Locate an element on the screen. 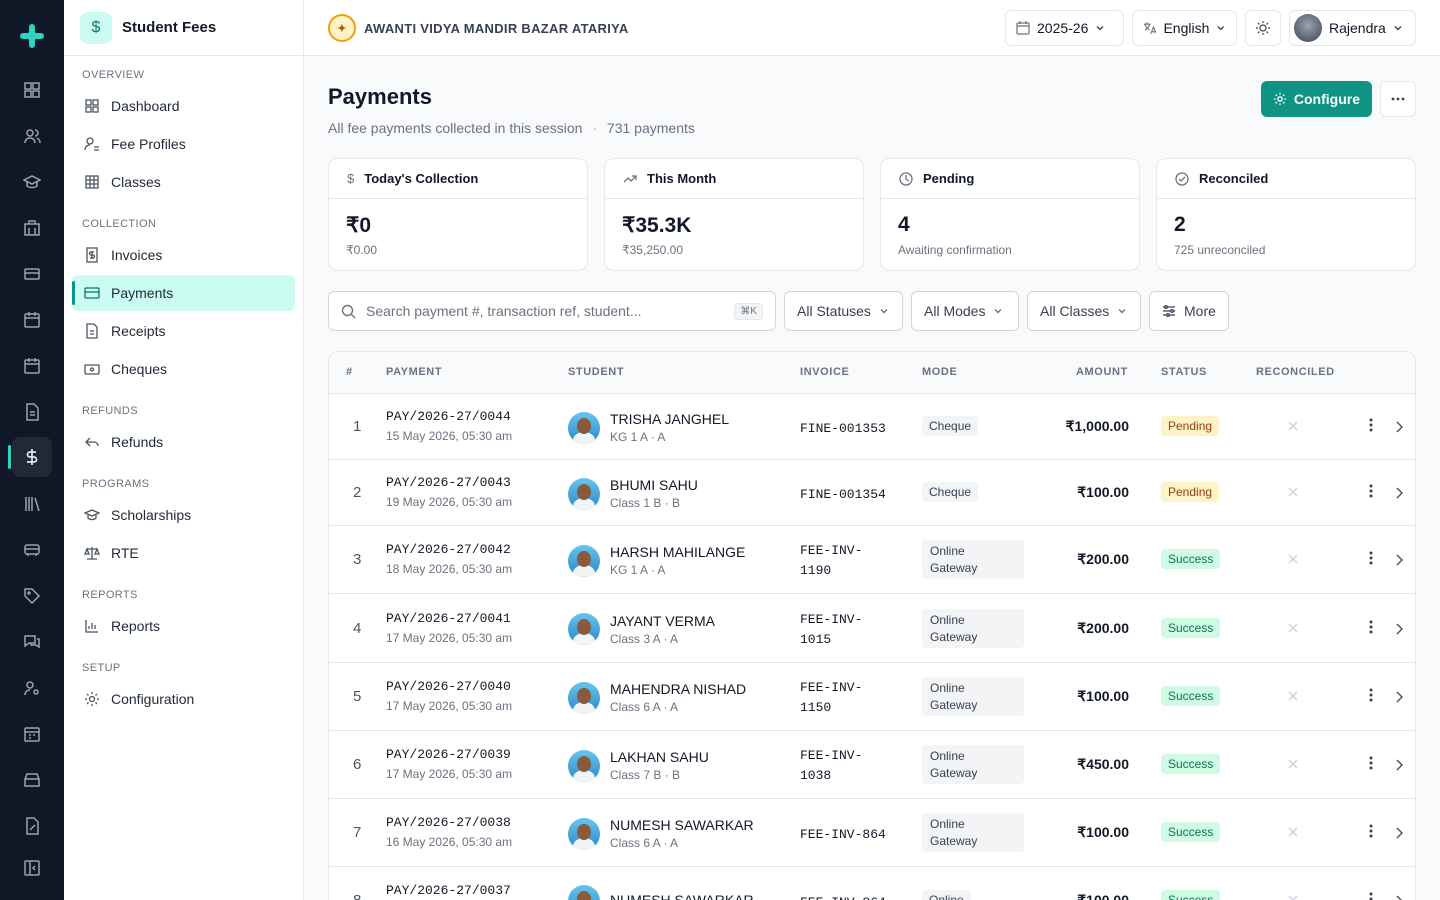  sidebar-item-classes: Classes is located at coordinates (183, 182).